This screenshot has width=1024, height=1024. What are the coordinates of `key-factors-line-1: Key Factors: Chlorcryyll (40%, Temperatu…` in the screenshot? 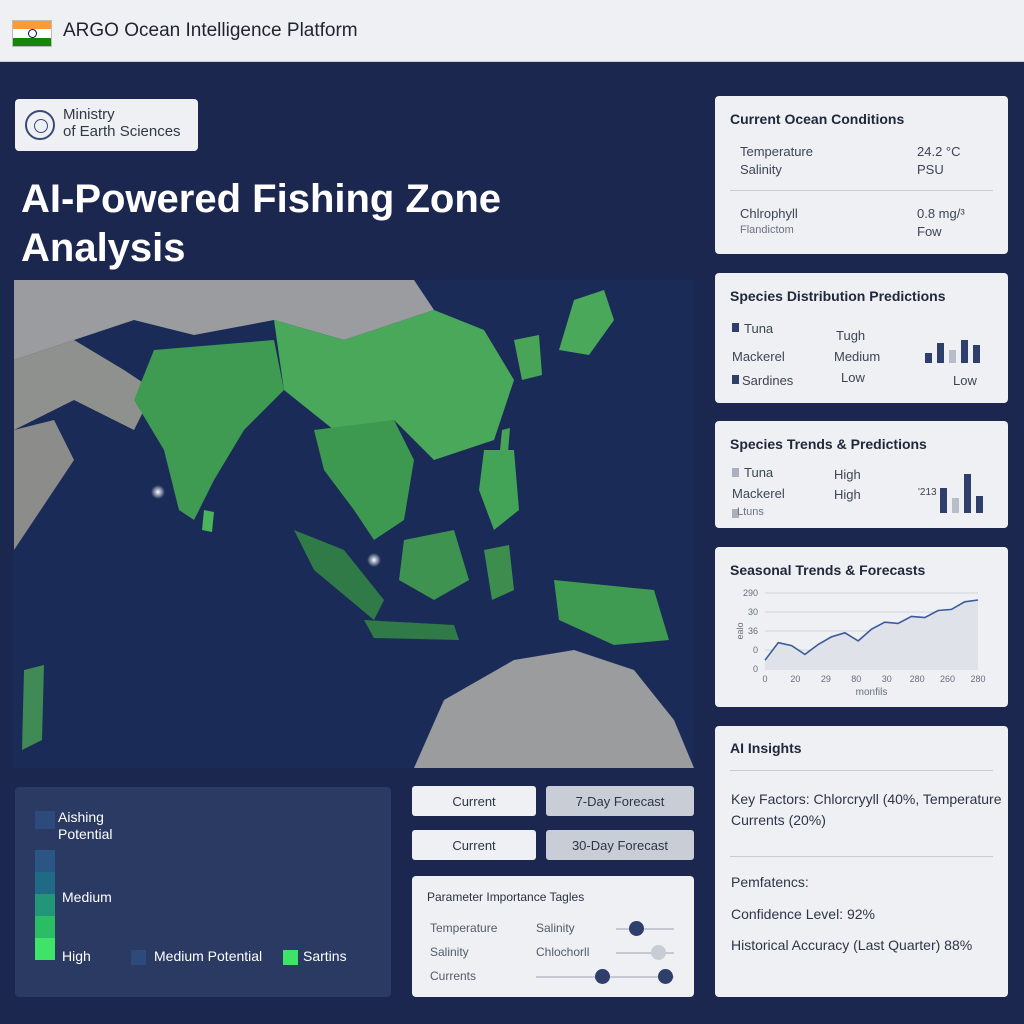 It's located at (866, 799).